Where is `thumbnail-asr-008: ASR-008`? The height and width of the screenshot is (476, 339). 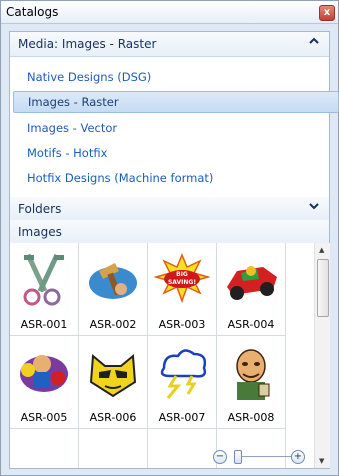
thumbnail-asr-008: ASR-008 is located at coordinates (251, 382).